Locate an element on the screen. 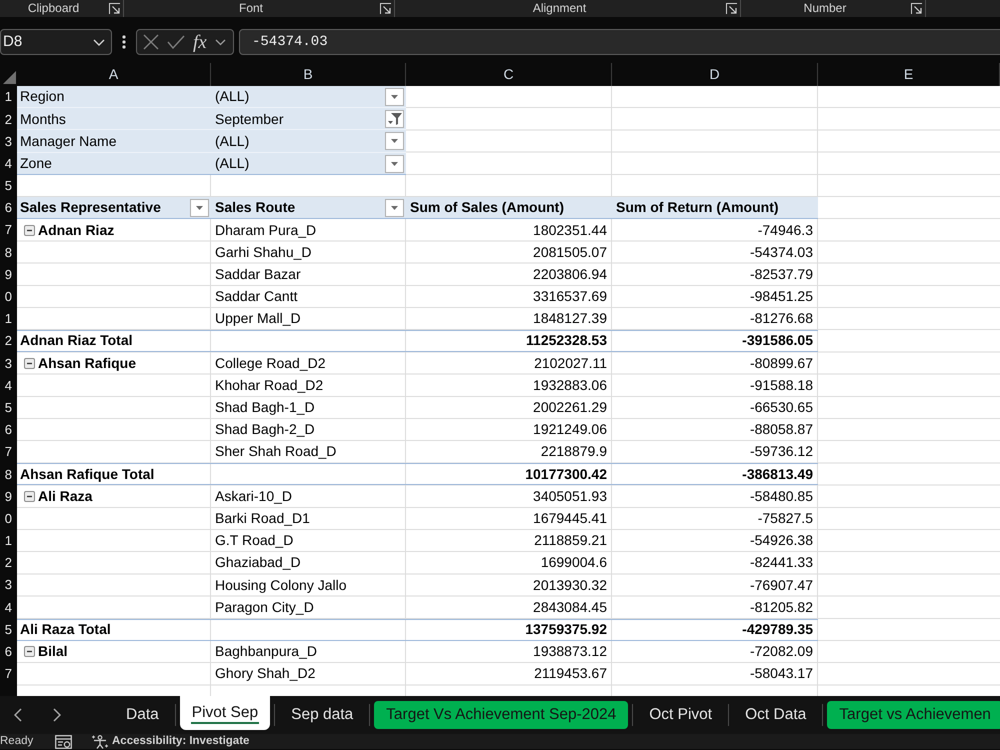  workbook-statistics-icon is located at coordinates (63, 741).